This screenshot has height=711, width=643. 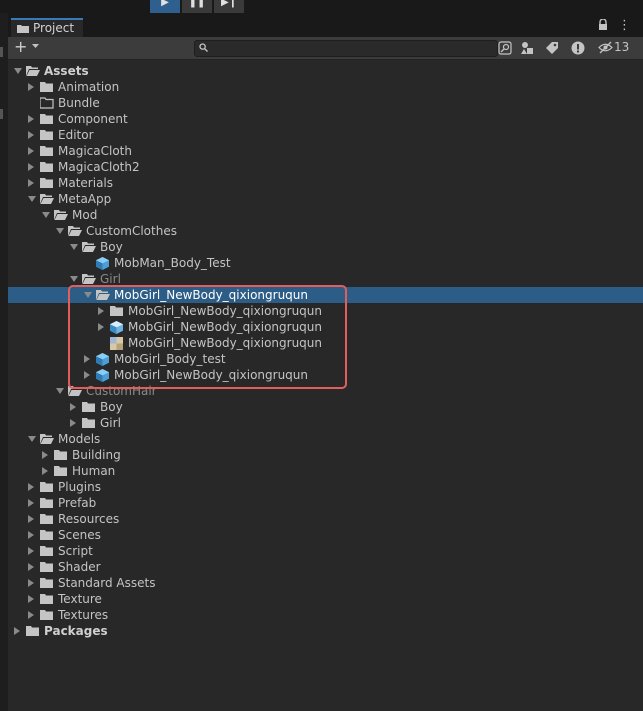 I want to click on more-options-icon: ⋮, so click(x=624, y=25).